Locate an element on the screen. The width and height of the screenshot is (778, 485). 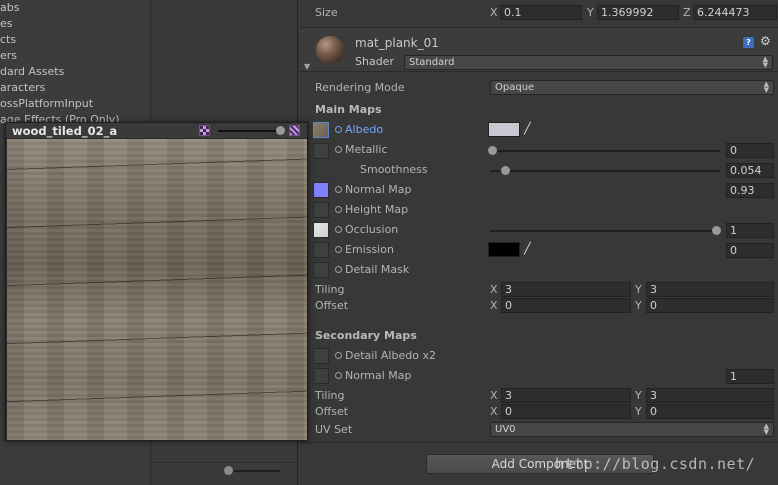
occlusion-texture-slot is located at coordinates (321, 230).